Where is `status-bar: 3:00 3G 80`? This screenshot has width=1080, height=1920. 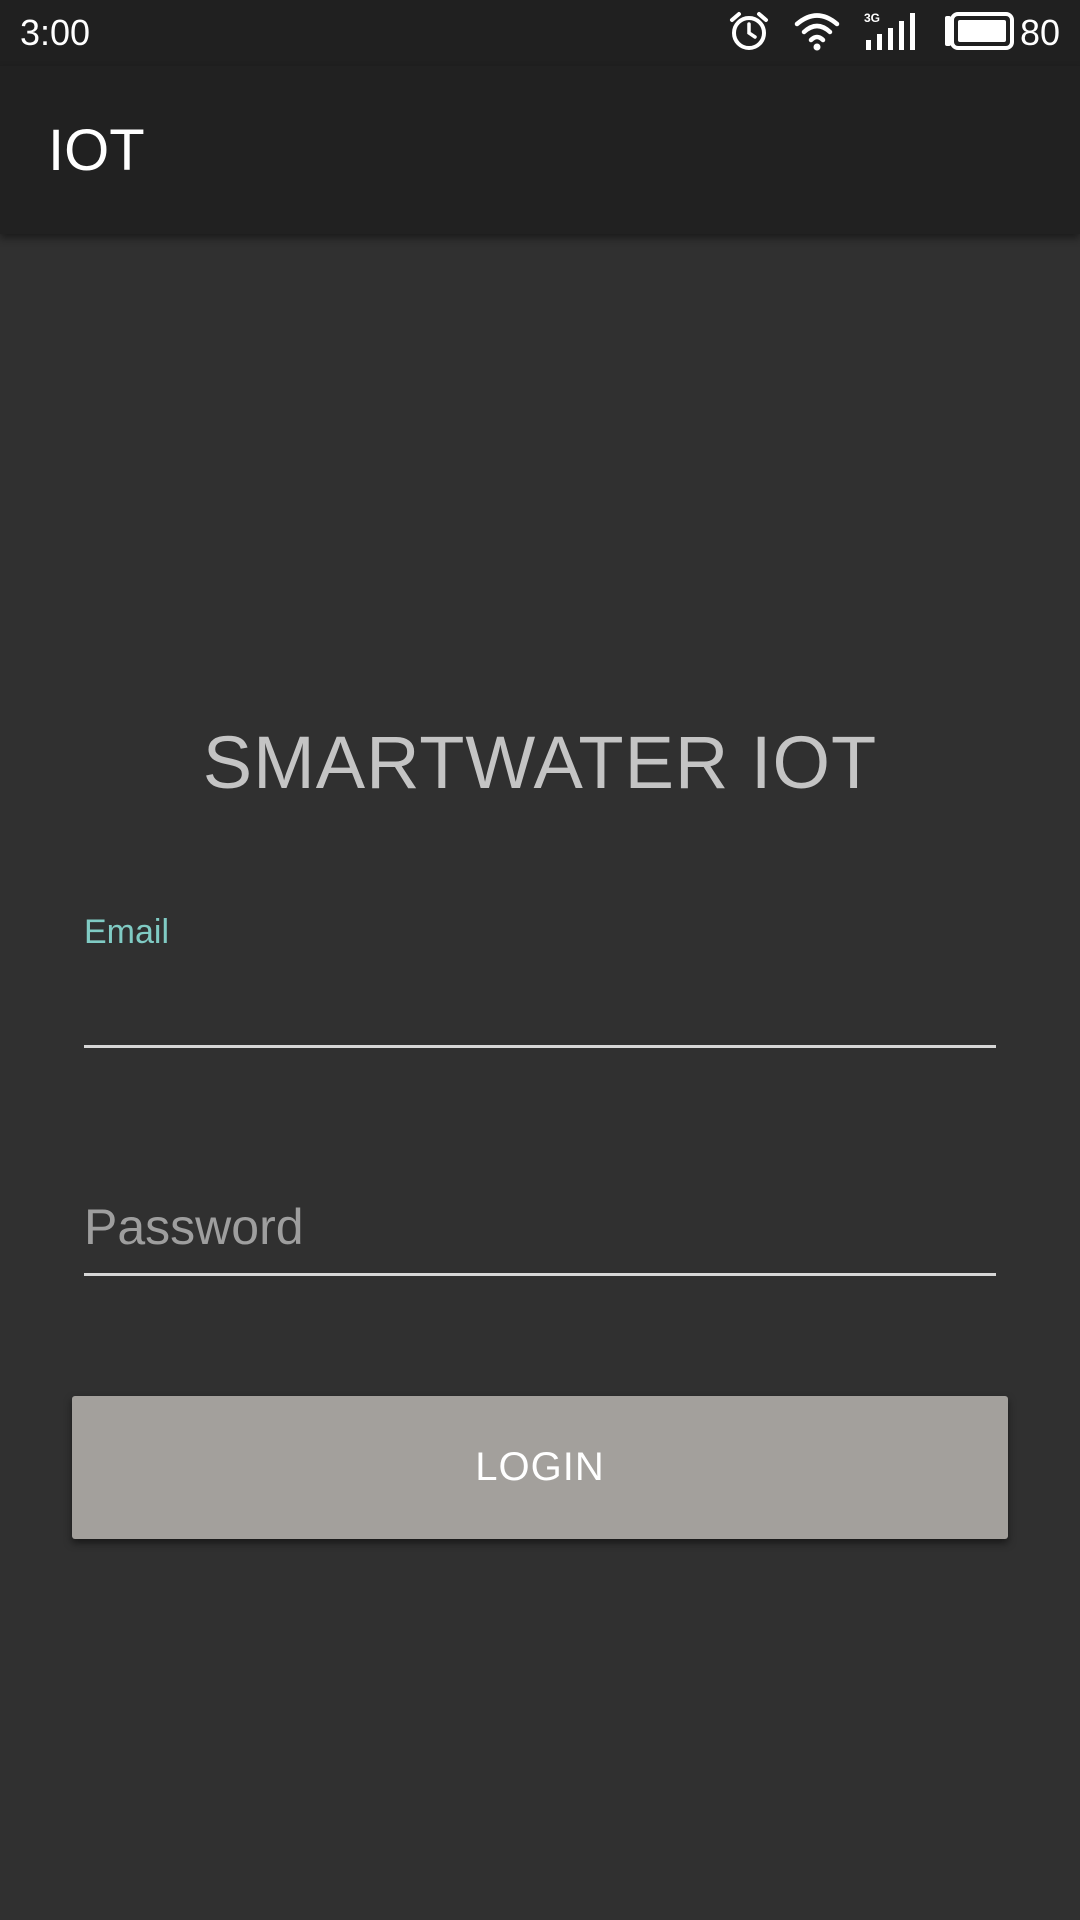
status-bar: 3:00 3G 80 is located at coordinates (540, 33).